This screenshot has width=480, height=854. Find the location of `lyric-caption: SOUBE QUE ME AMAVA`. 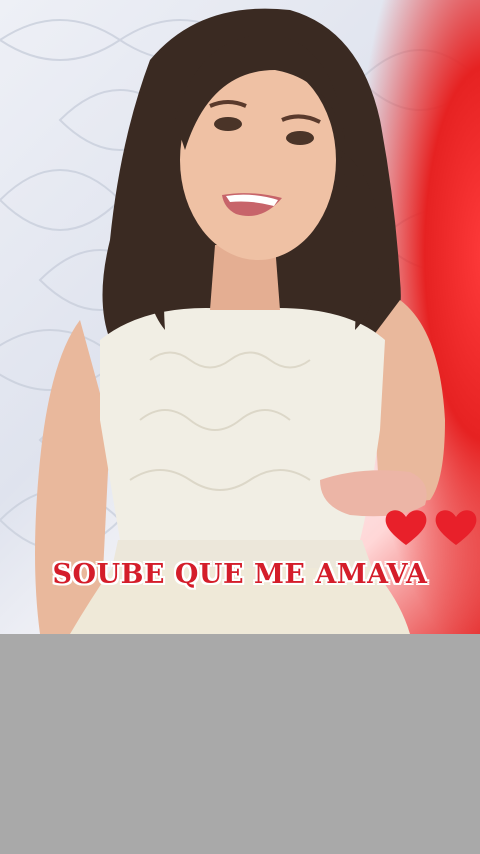

lyric-caption: SOUBE QUE ME AMAVA is located at coordinates (240, 574).